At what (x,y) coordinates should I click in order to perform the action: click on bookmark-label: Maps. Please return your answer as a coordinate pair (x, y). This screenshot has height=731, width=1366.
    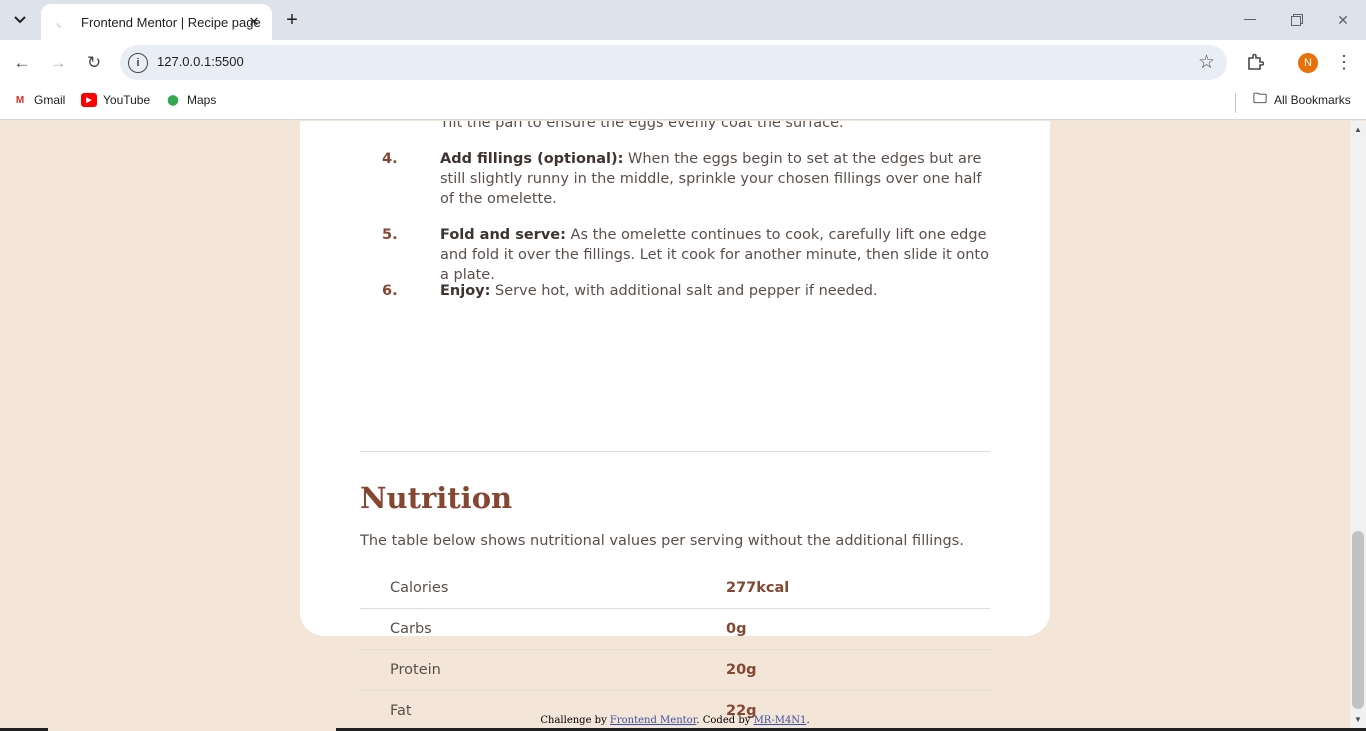
    Looking at the image, I should click on (202, 100).